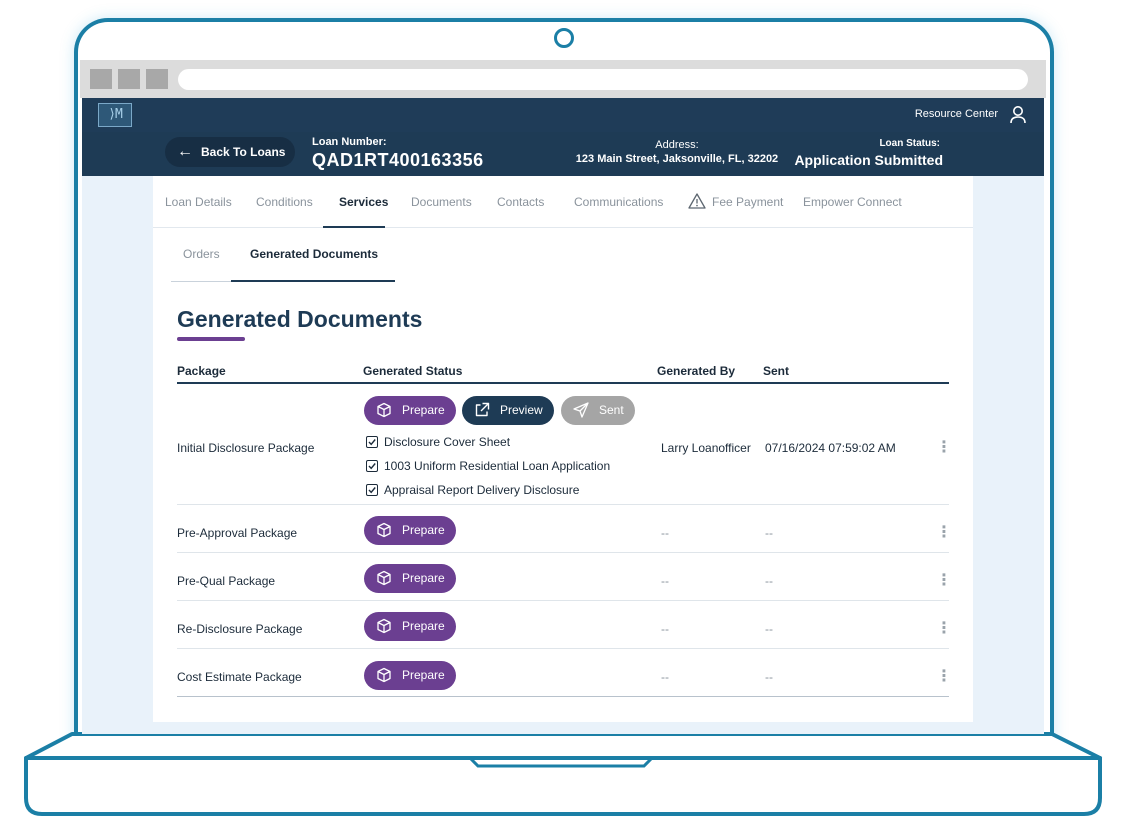 The image size is (1124, 840). I want to click on generated-by: Larry Loanofficer, so click(706, 448).